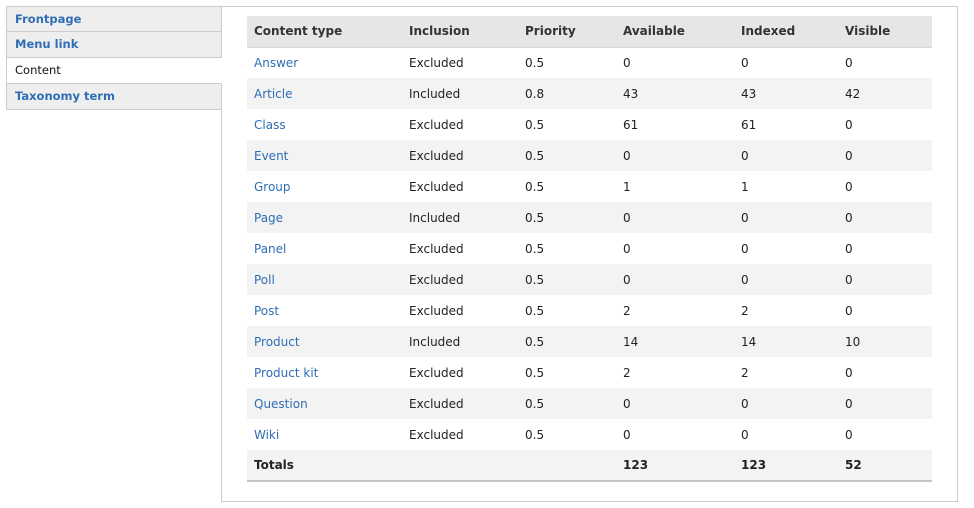  What do you see at coordinates (786, 341) in the screenshot?
I see `indexed-cell: 14` at bounding box center [786, 341].